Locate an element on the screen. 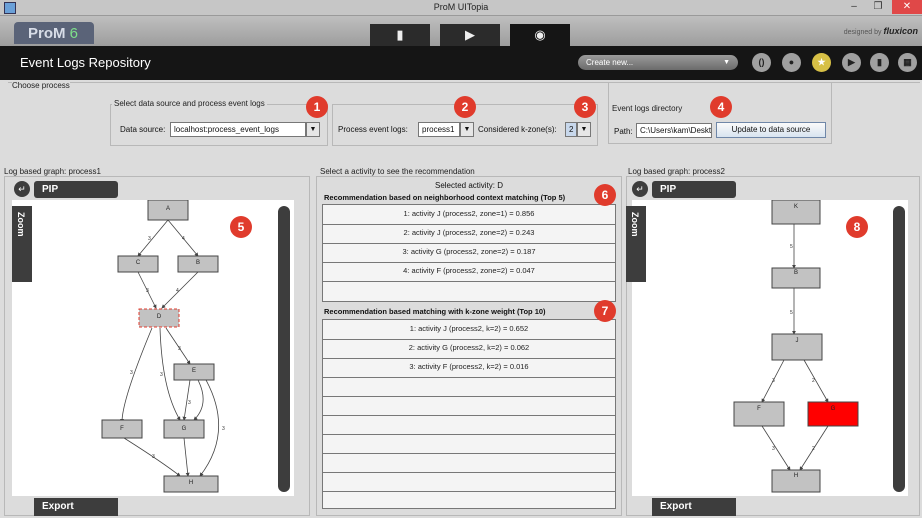  favorite-button: ★ is located at coordinates (821, 62).